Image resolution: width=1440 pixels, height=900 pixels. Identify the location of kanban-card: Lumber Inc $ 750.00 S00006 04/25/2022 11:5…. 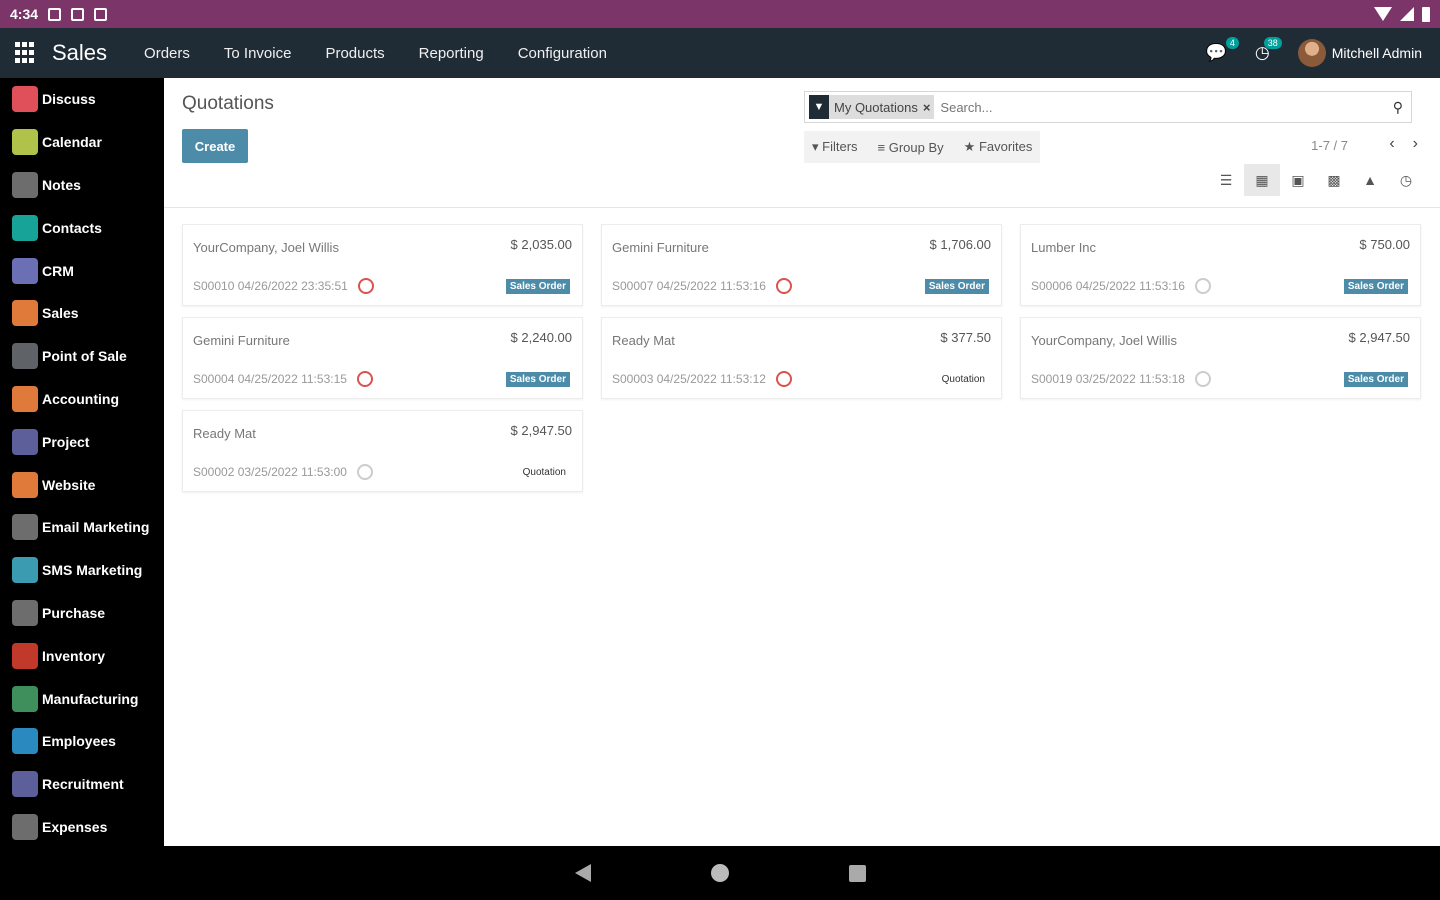
(1220, 265).